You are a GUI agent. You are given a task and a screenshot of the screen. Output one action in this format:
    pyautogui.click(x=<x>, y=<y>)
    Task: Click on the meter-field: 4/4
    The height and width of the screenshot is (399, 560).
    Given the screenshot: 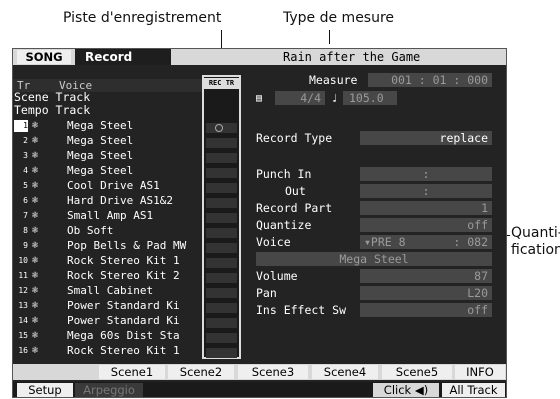 What is the action you would take?
    pyautogui.click(x=300, y=98)
    